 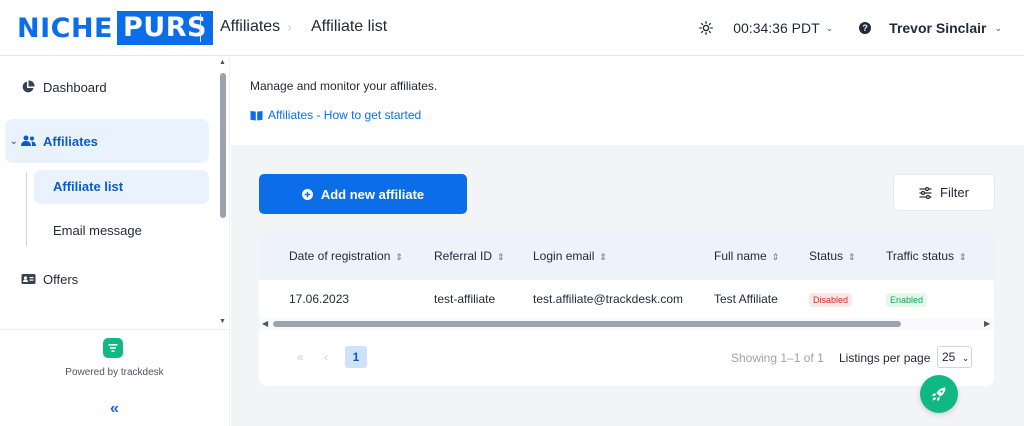 I want to click on sidebar-item-label: Offers, so click(x=61, y=279).